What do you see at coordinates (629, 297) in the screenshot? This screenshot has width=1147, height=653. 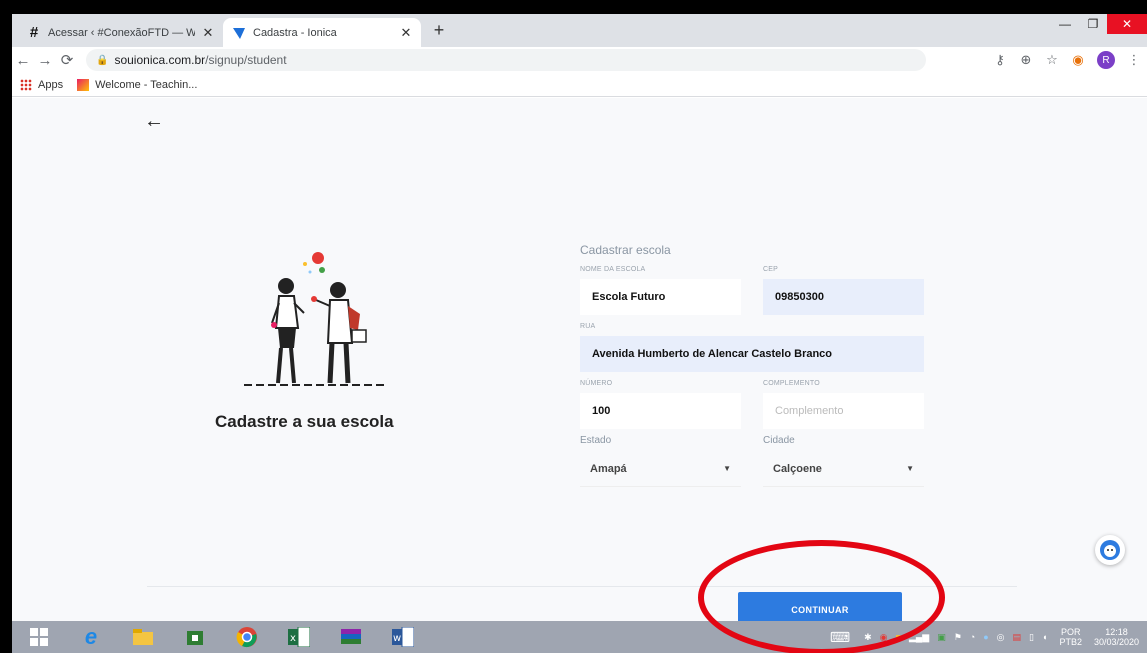 I see `school-name-value: Escola Futuro` at bounding box center [629, 297].